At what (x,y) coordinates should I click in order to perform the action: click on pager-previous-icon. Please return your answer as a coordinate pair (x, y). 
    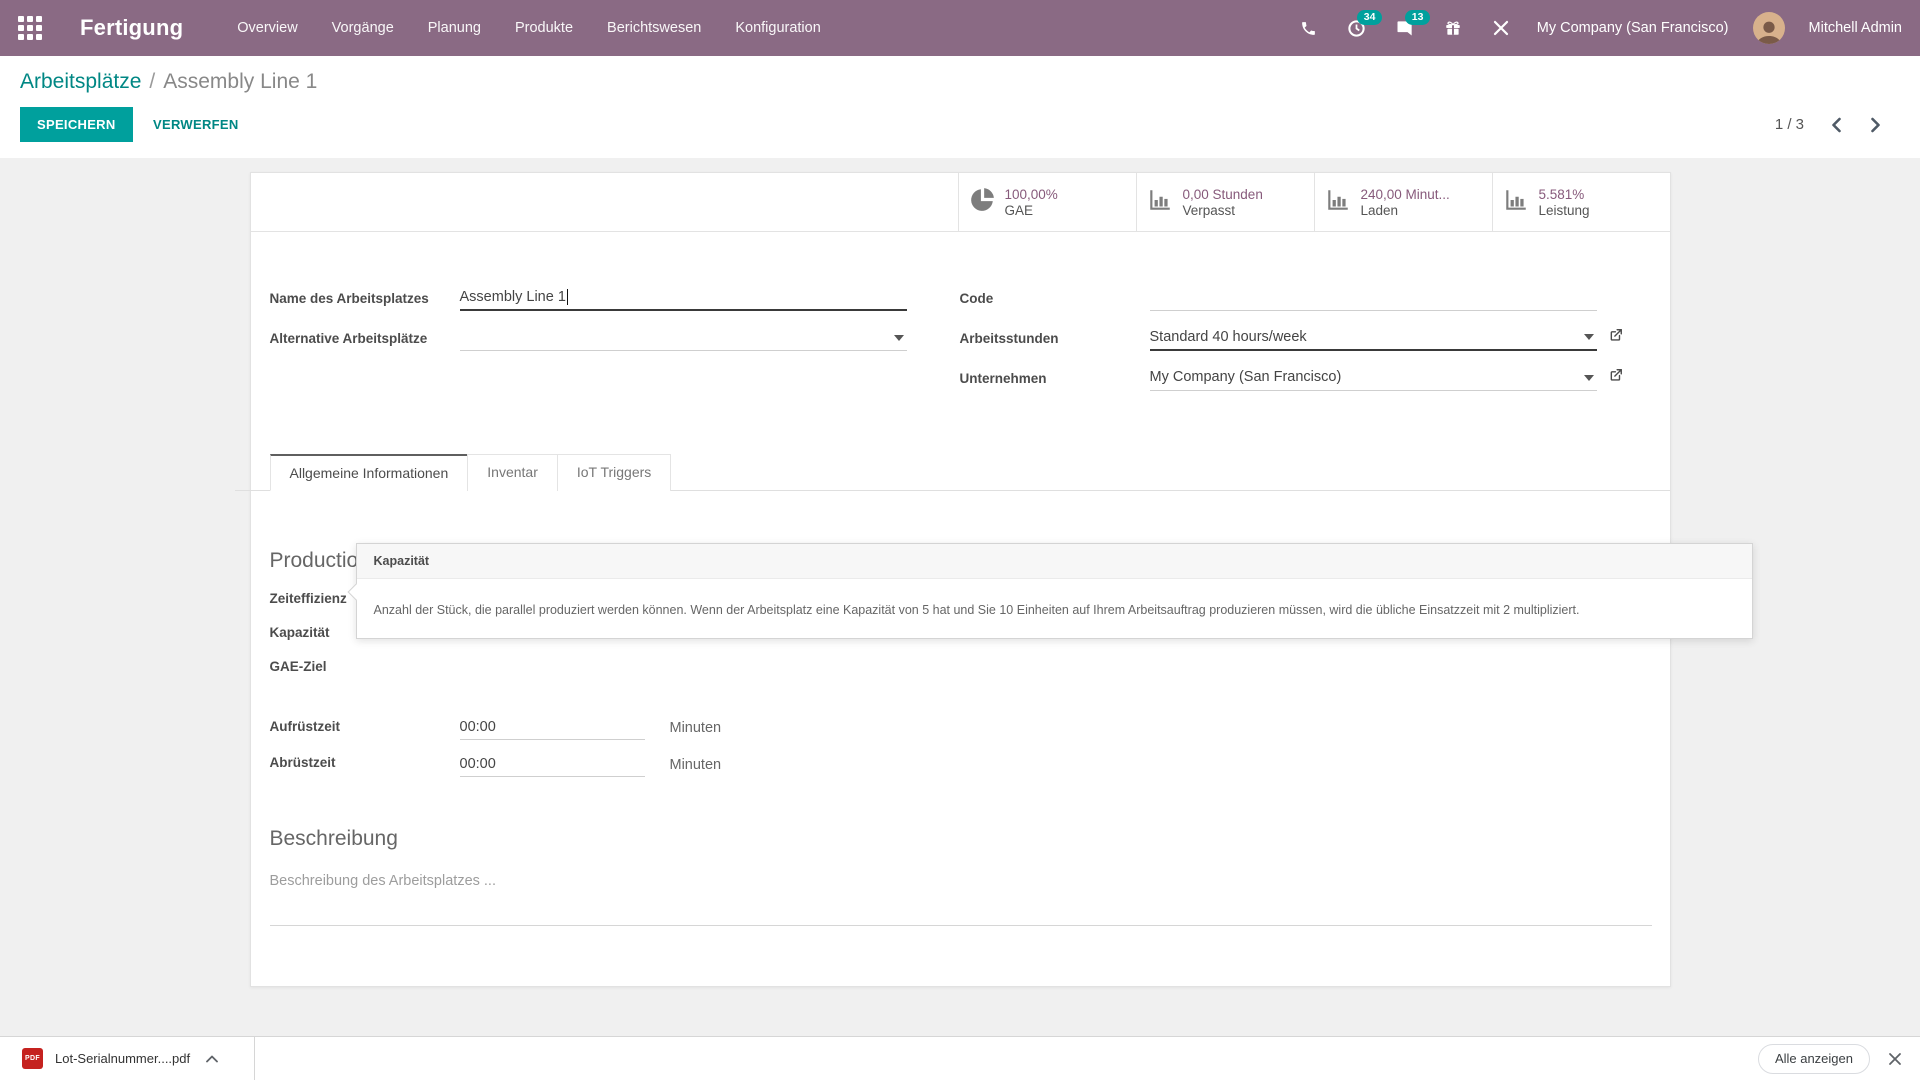
    Looking at the image, I should click on (1836, 125).